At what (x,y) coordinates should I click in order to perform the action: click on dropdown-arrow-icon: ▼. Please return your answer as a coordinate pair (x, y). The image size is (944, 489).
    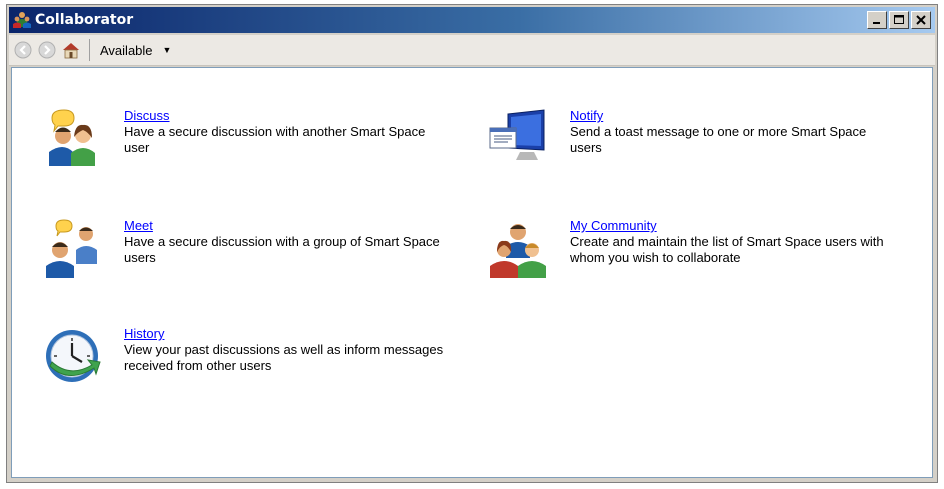
    Looking at the image, I should click on (167, 50).